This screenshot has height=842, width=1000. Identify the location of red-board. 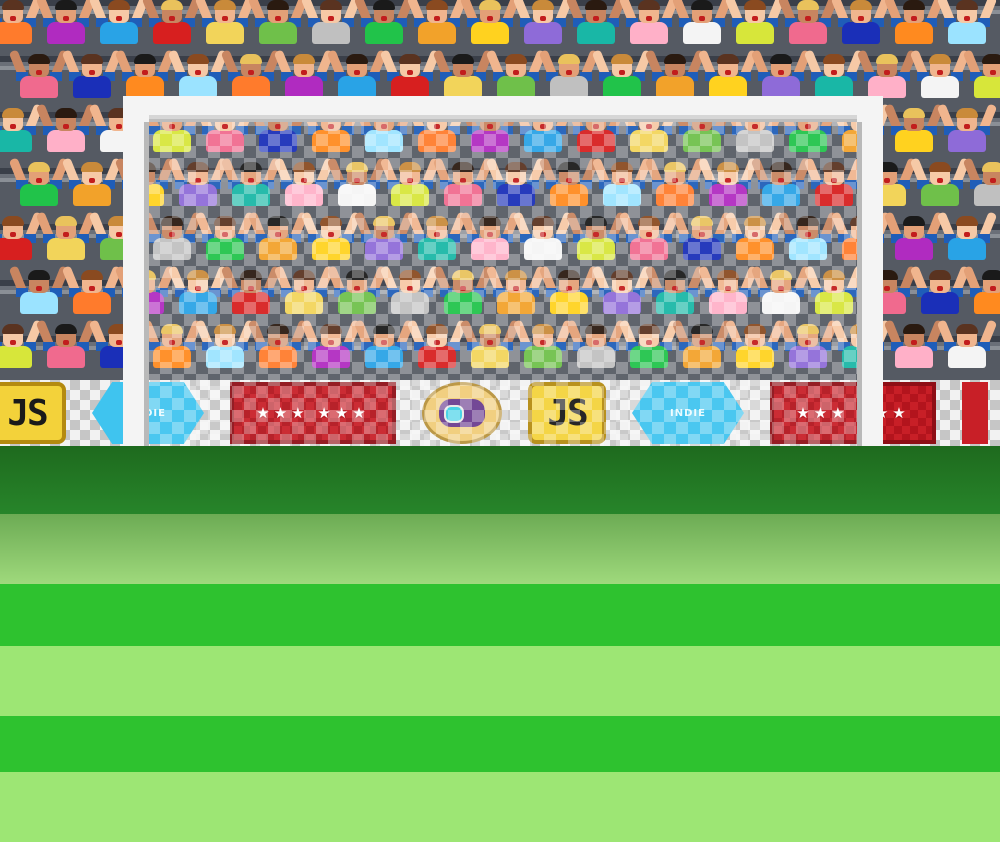
(975, 413).